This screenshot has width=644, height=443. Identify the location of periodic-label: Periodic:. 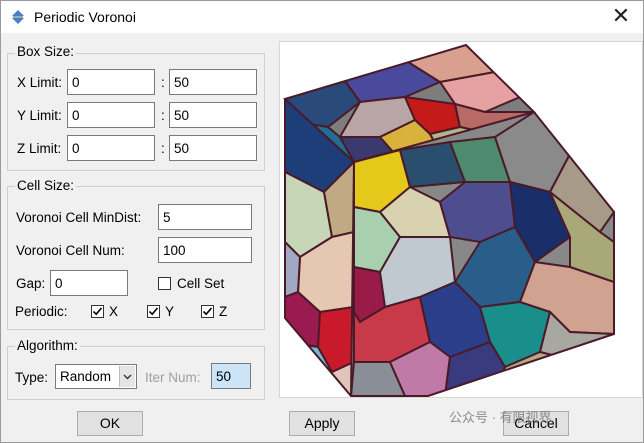
(41, 311).